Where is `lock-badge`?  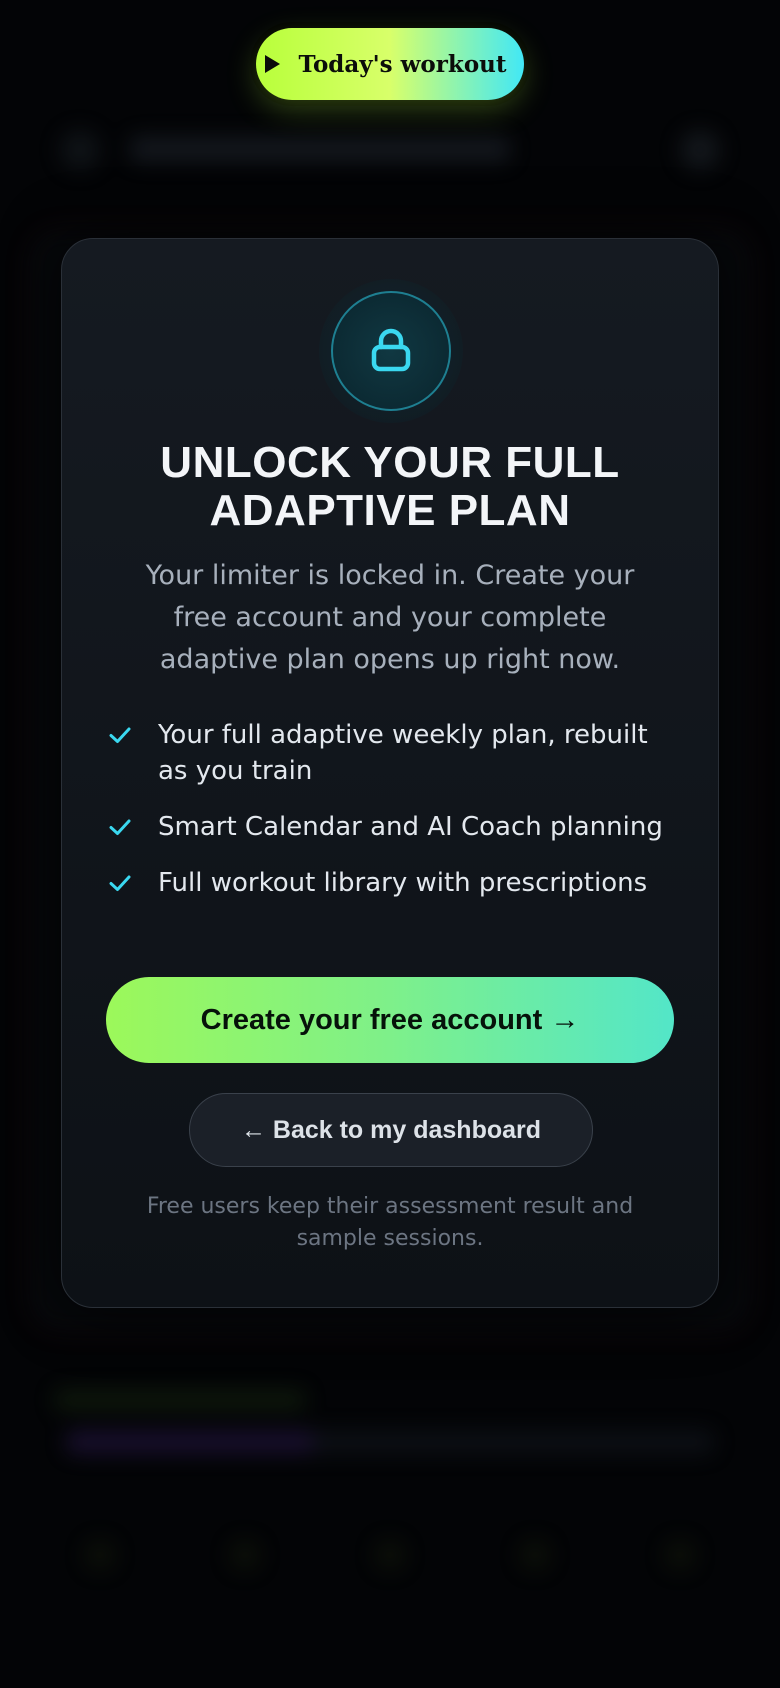
lock-badge is located at coordinates (391, 351).